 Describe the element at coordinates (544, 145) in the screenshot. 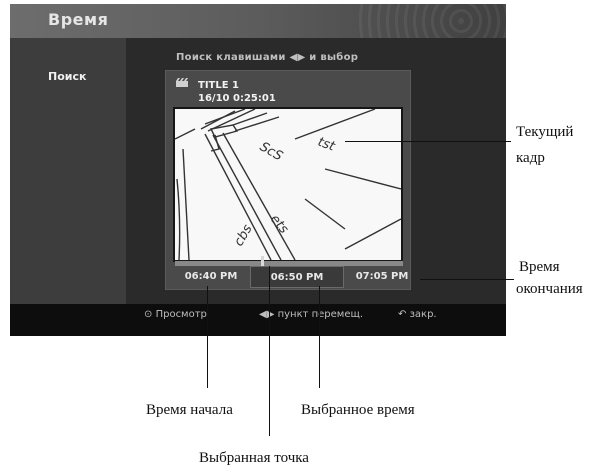

I see `callout-current-frame: Текущий кадр` at that location.